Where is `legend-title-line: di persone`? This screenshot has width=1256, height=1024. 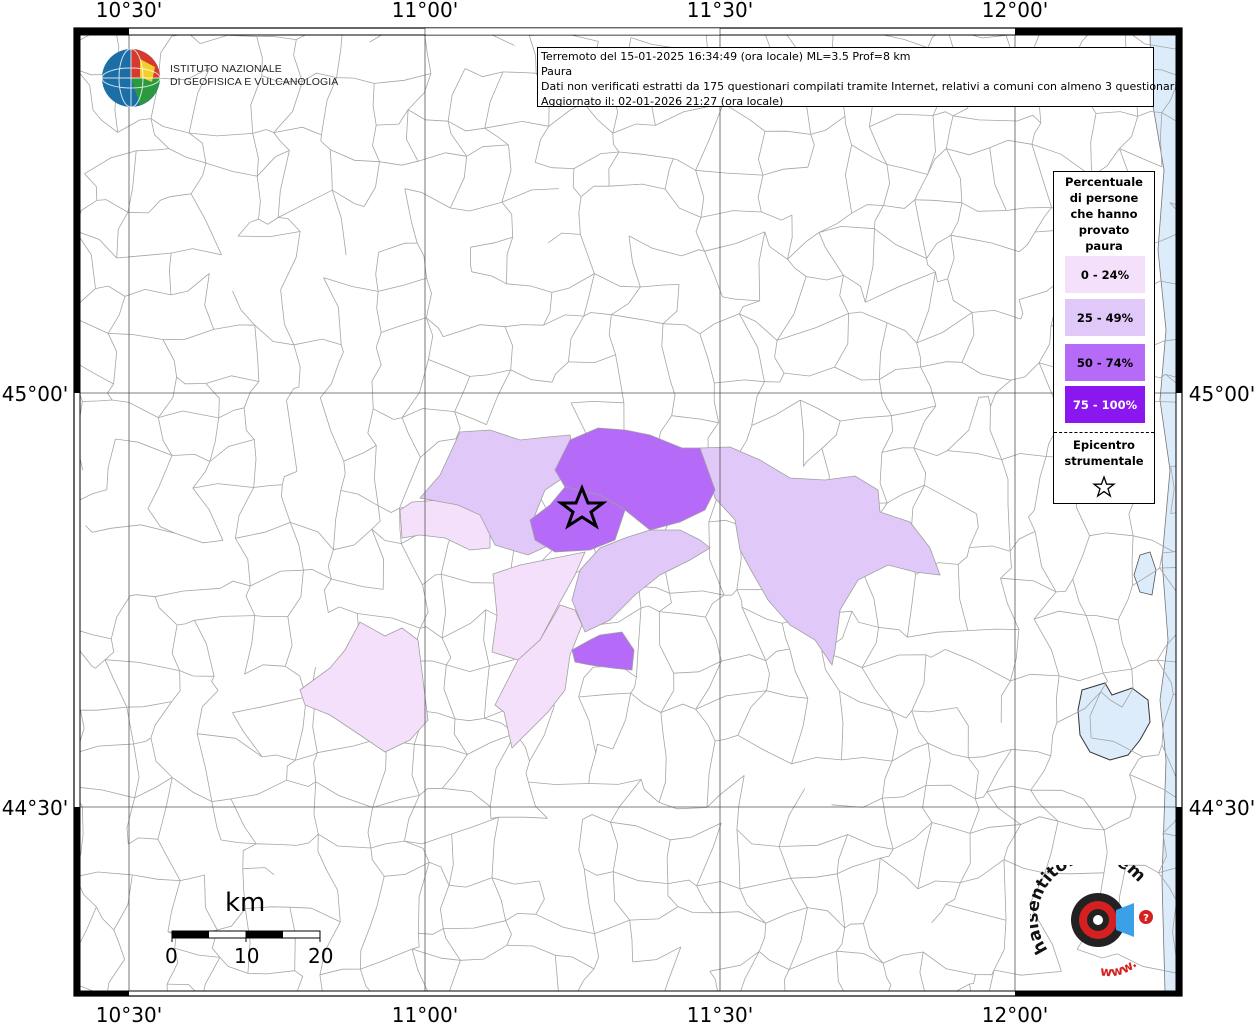
legend-title-line: di persone is located at coordinates (1104, 198).